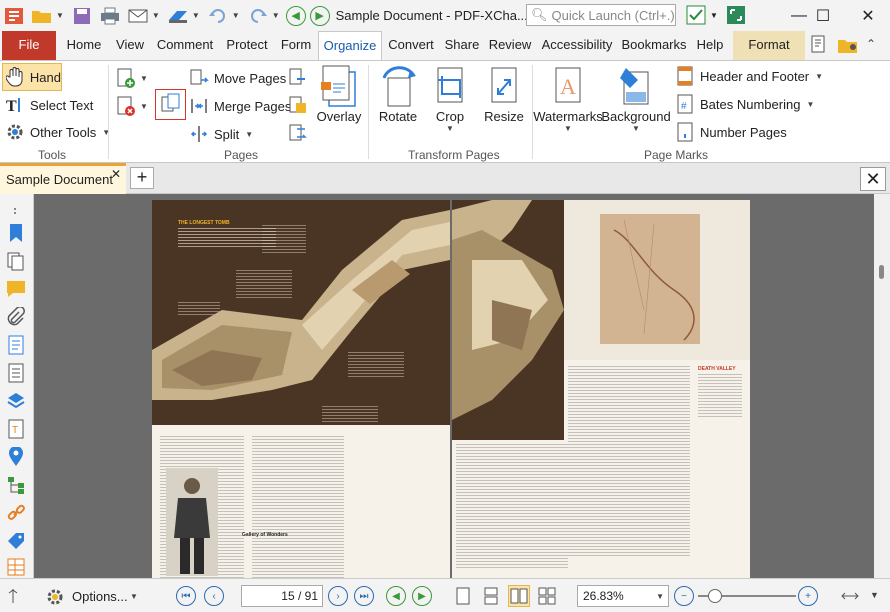  Describe the element at coordinates (82, 16) in the screenshot. I see `save-icon` at that location.